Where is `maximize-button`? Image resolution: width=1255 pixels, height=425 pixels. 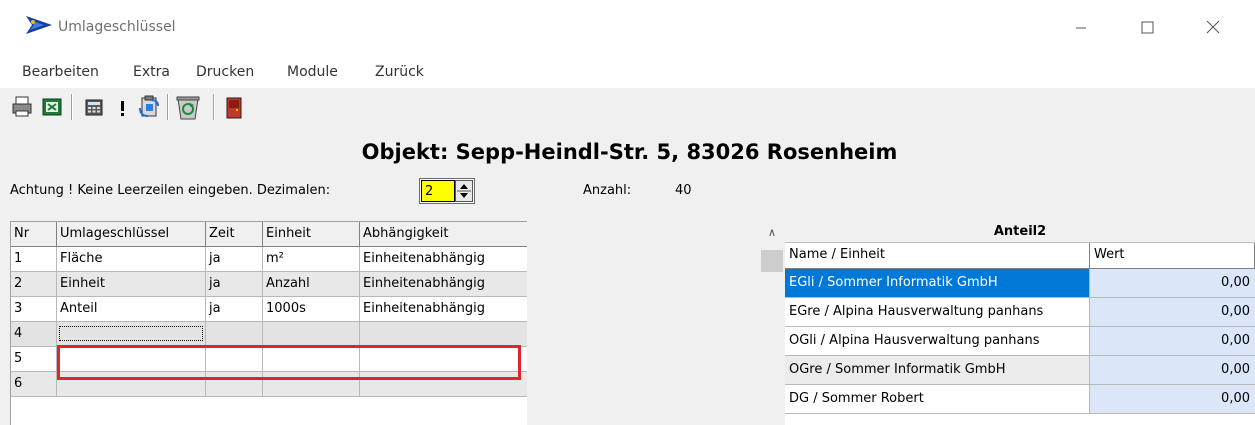 maximize-button is located at coordinates (1147, 27).